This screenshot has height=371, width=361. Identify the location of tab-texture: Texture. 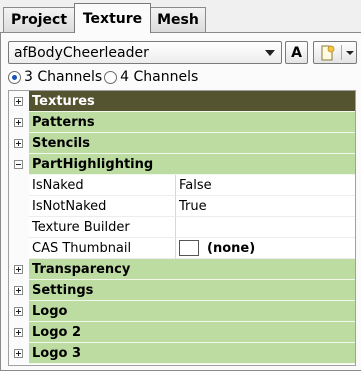
(112, 18).